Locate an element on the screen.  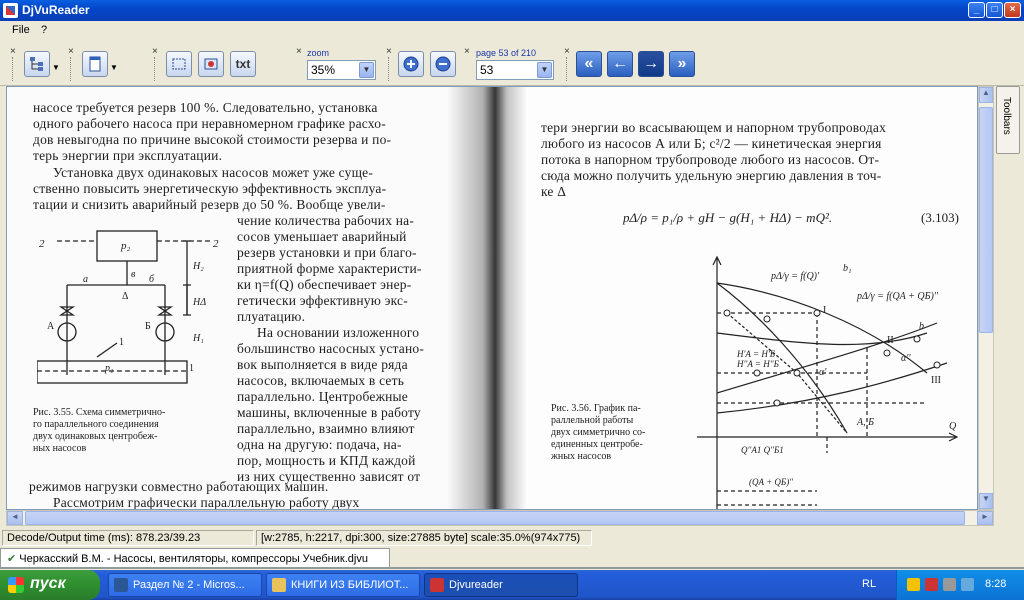
graph-label: b is located at coordinates (921, 326).